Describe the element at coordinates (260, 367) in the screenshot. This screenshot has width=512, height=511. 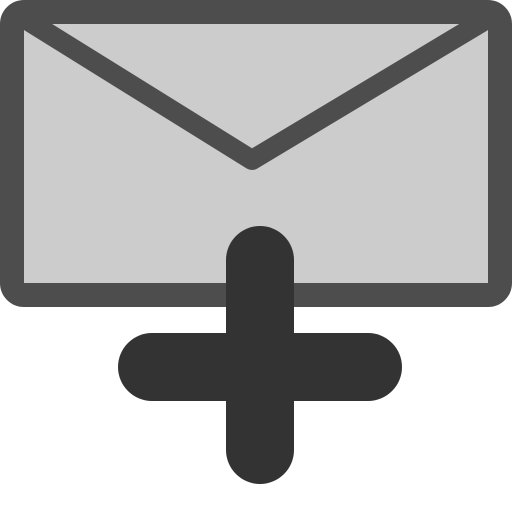
I see `plus-horizontal-bar` at that location.